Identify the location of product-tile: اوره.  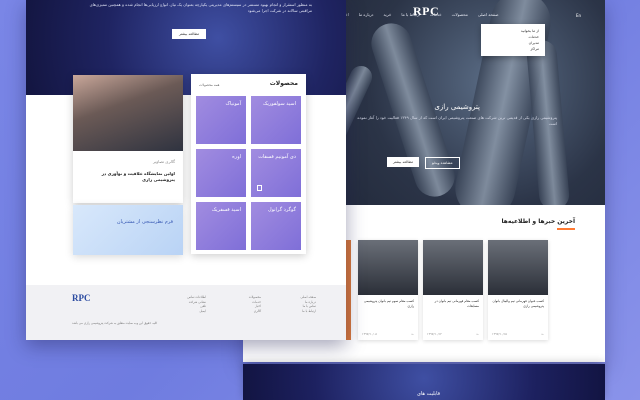
(221, 173).